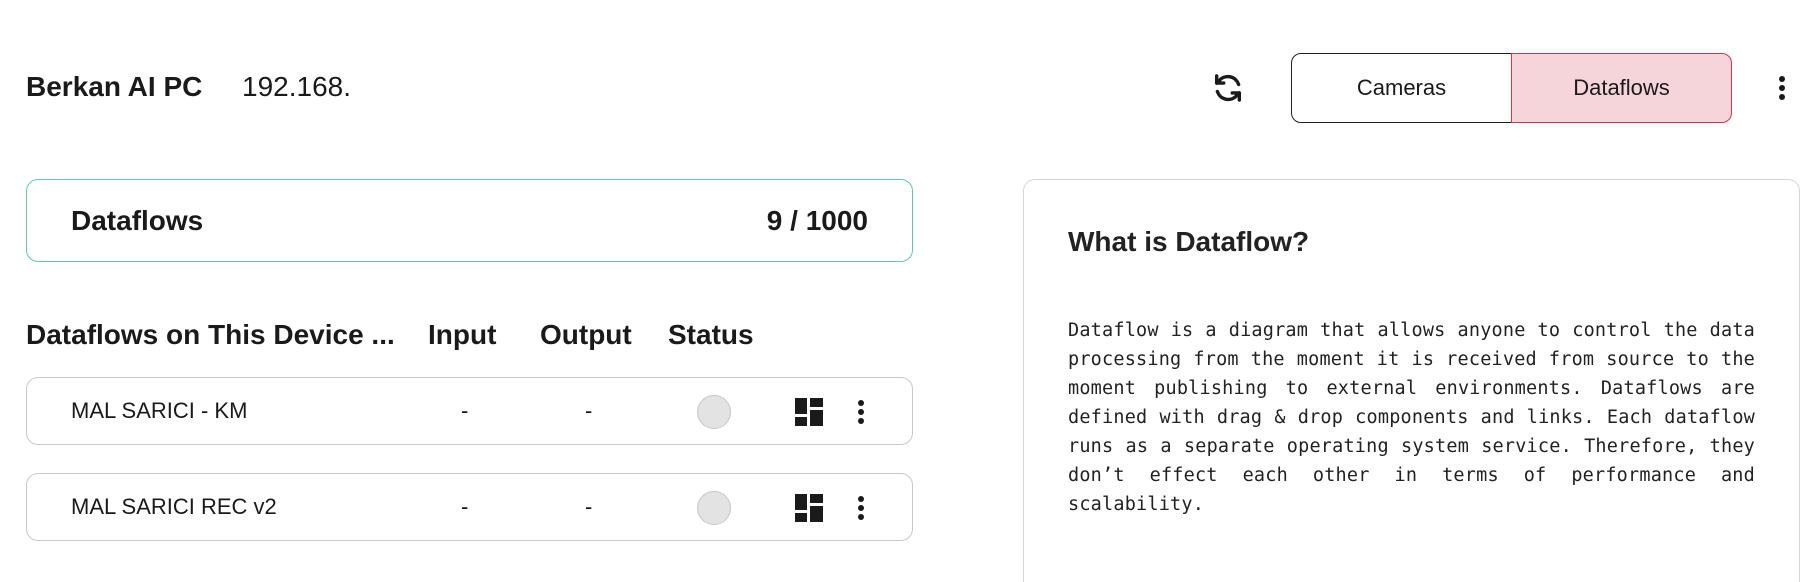 The height and width of the screenshot is (582, 1816). Describe the element at coordinates (469, 220) in the screenshot. I see `dataflow-count-card: Dataflows 9 / 1000` at that location.